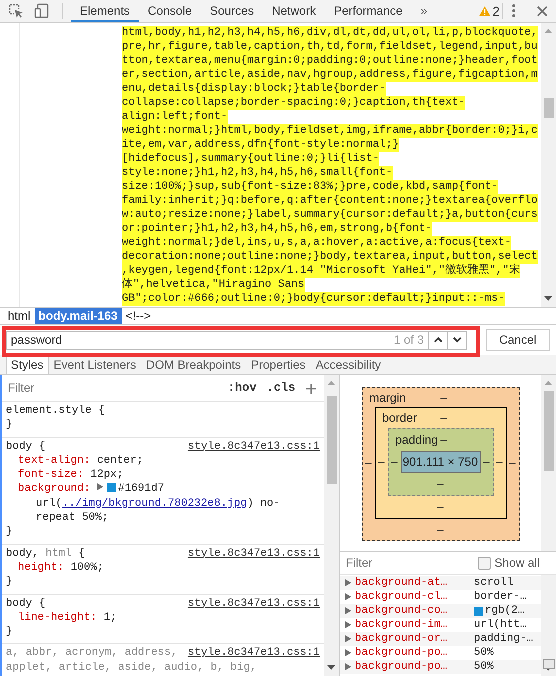 The width and height of the screenshot is (556, 676). Describe the element at coordinates (232, 11) in the screenshot. I see `panel-tab: Sources` at that location.